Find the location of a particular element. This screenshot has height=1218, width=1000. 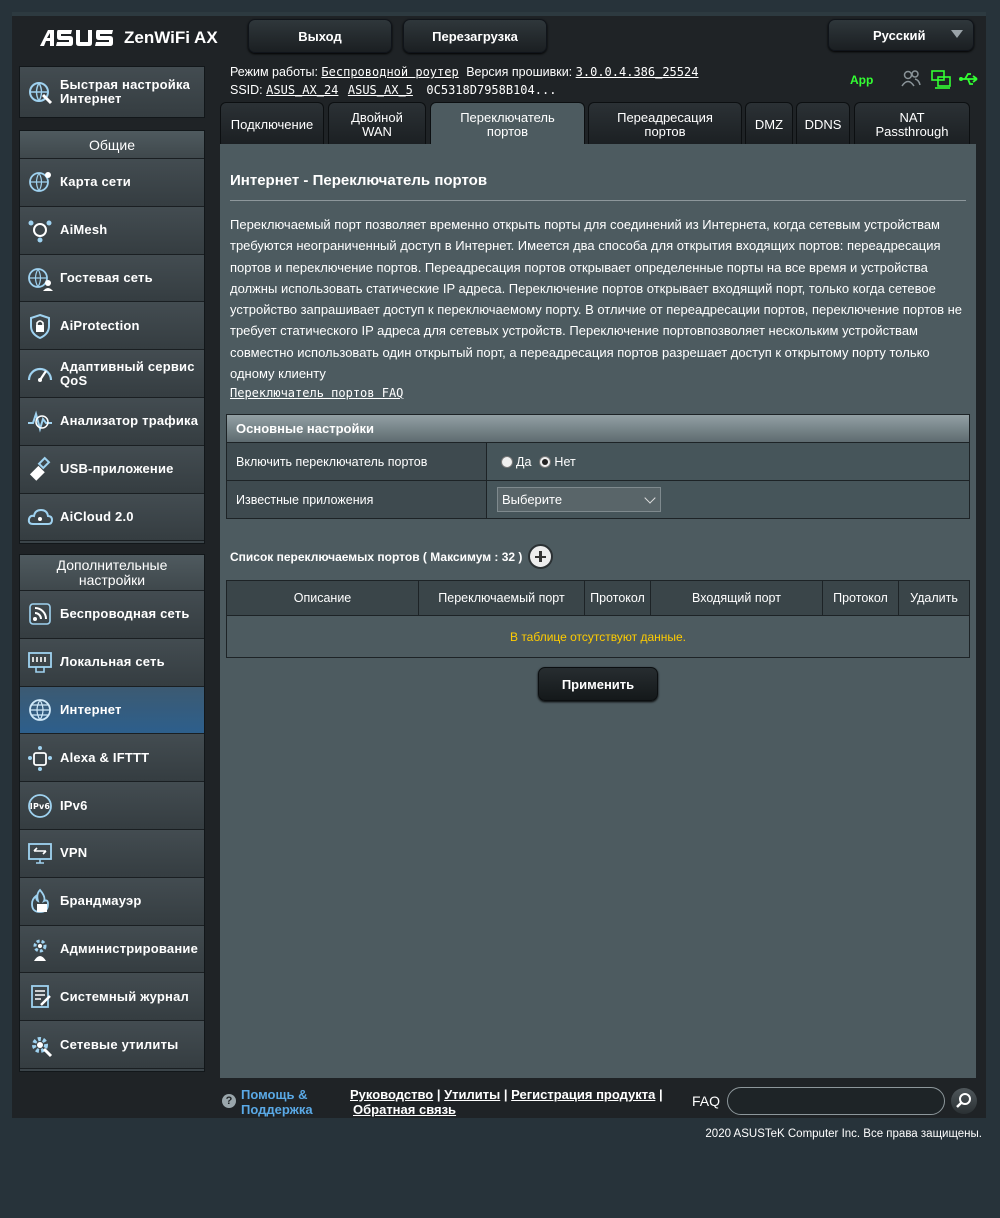

asus-logo-mark is located at coordinates (76, 38).